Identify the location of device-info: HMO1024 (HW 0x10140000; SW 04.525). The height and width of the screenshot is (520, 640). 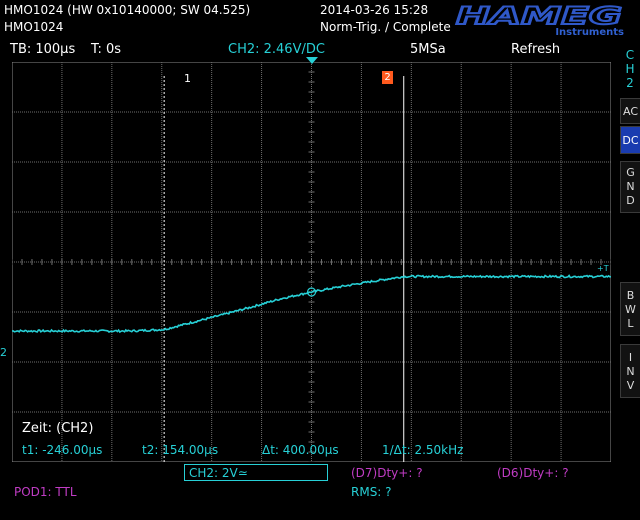
(127, 10).